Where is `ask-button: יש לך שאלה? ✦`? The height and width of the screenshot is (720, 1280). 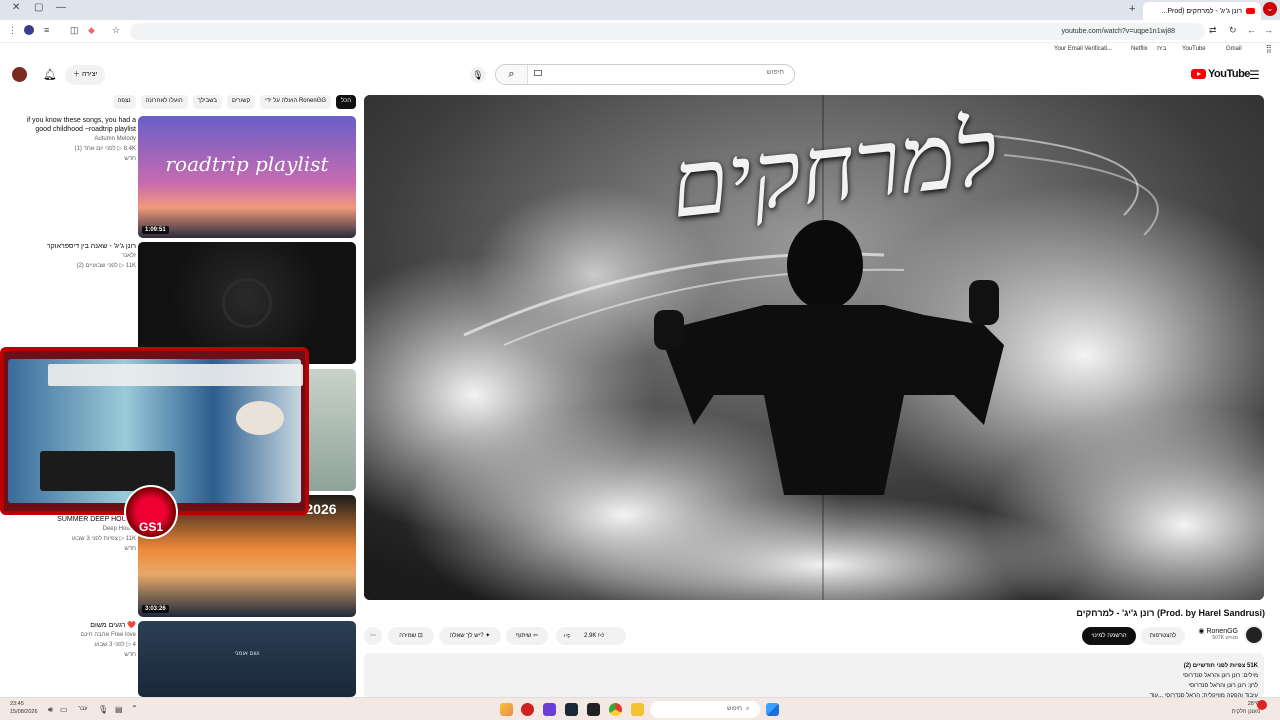 ask-button: יש לך שאלה? ✦ is located at coordinates (470, 636).